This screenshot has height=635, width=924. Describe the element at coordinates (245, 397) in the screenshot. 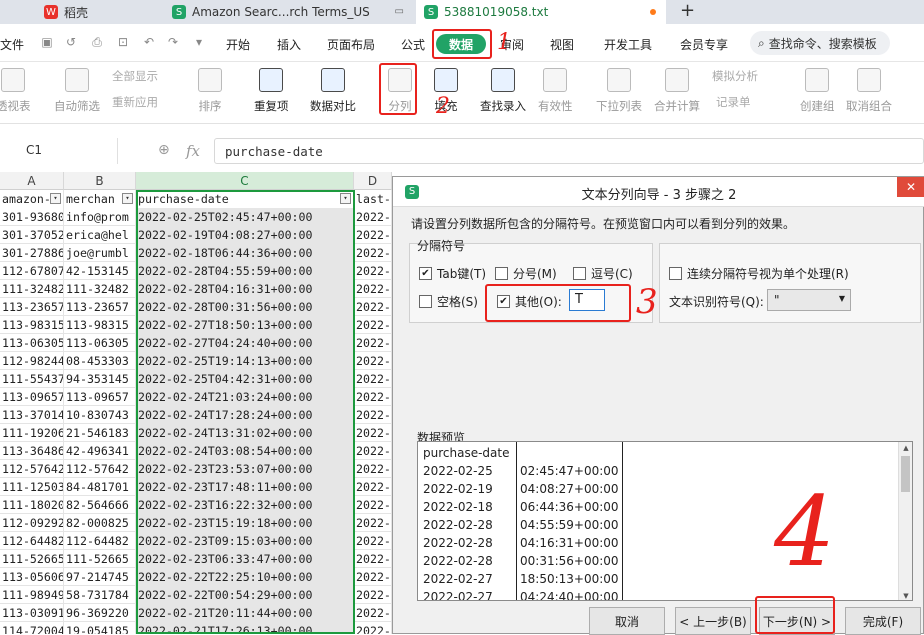

I see `table-cell: 2022-02-24T21:03:24+00:00` at that location.